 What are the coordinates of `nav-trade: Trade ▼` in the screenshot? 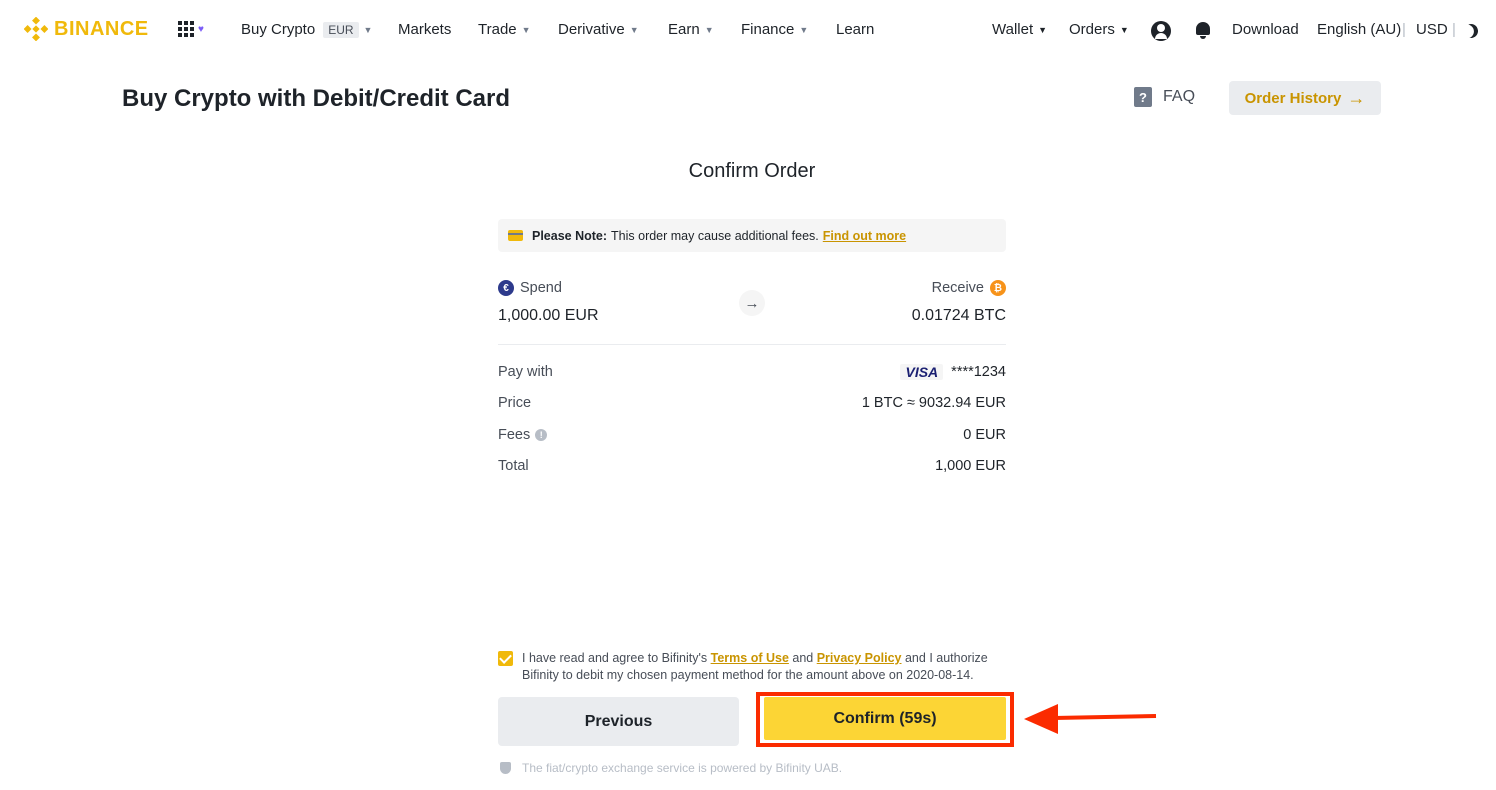 It's located at (504, 29).